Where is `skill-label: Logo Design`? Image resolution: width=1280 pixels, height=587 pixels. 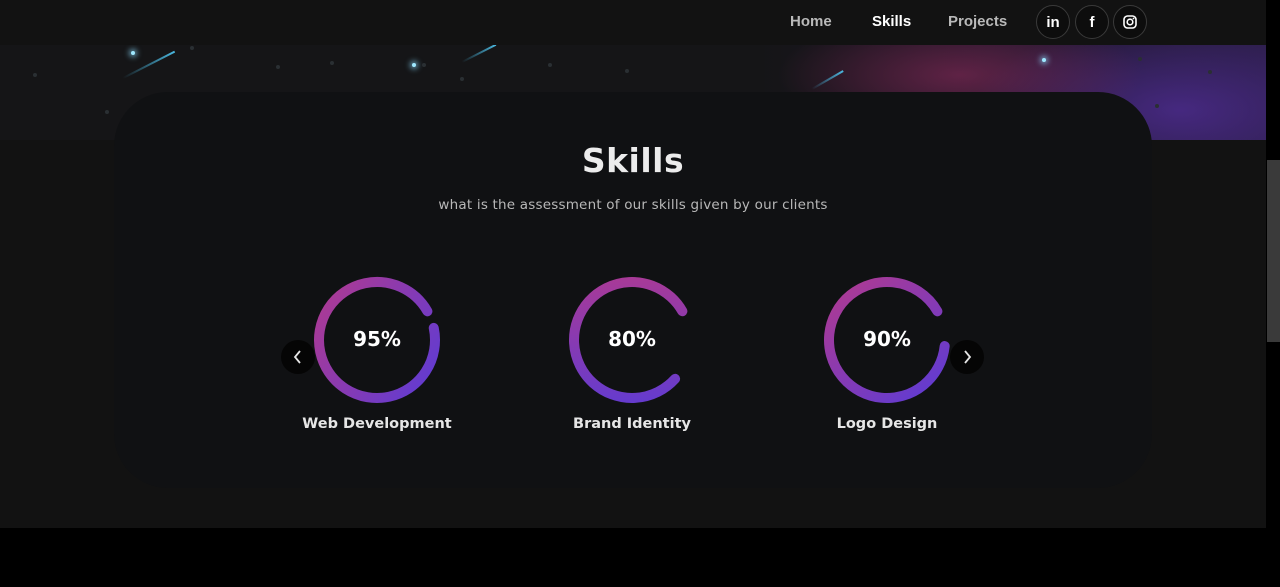
skill-label: Logo Design is located at coordinates (887, 424).